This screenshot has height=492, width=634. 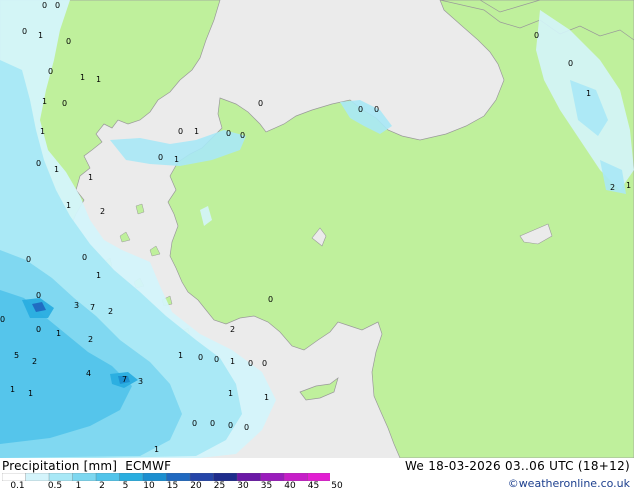 I want to click on legend-colorbar, so click(x=166, y=477).